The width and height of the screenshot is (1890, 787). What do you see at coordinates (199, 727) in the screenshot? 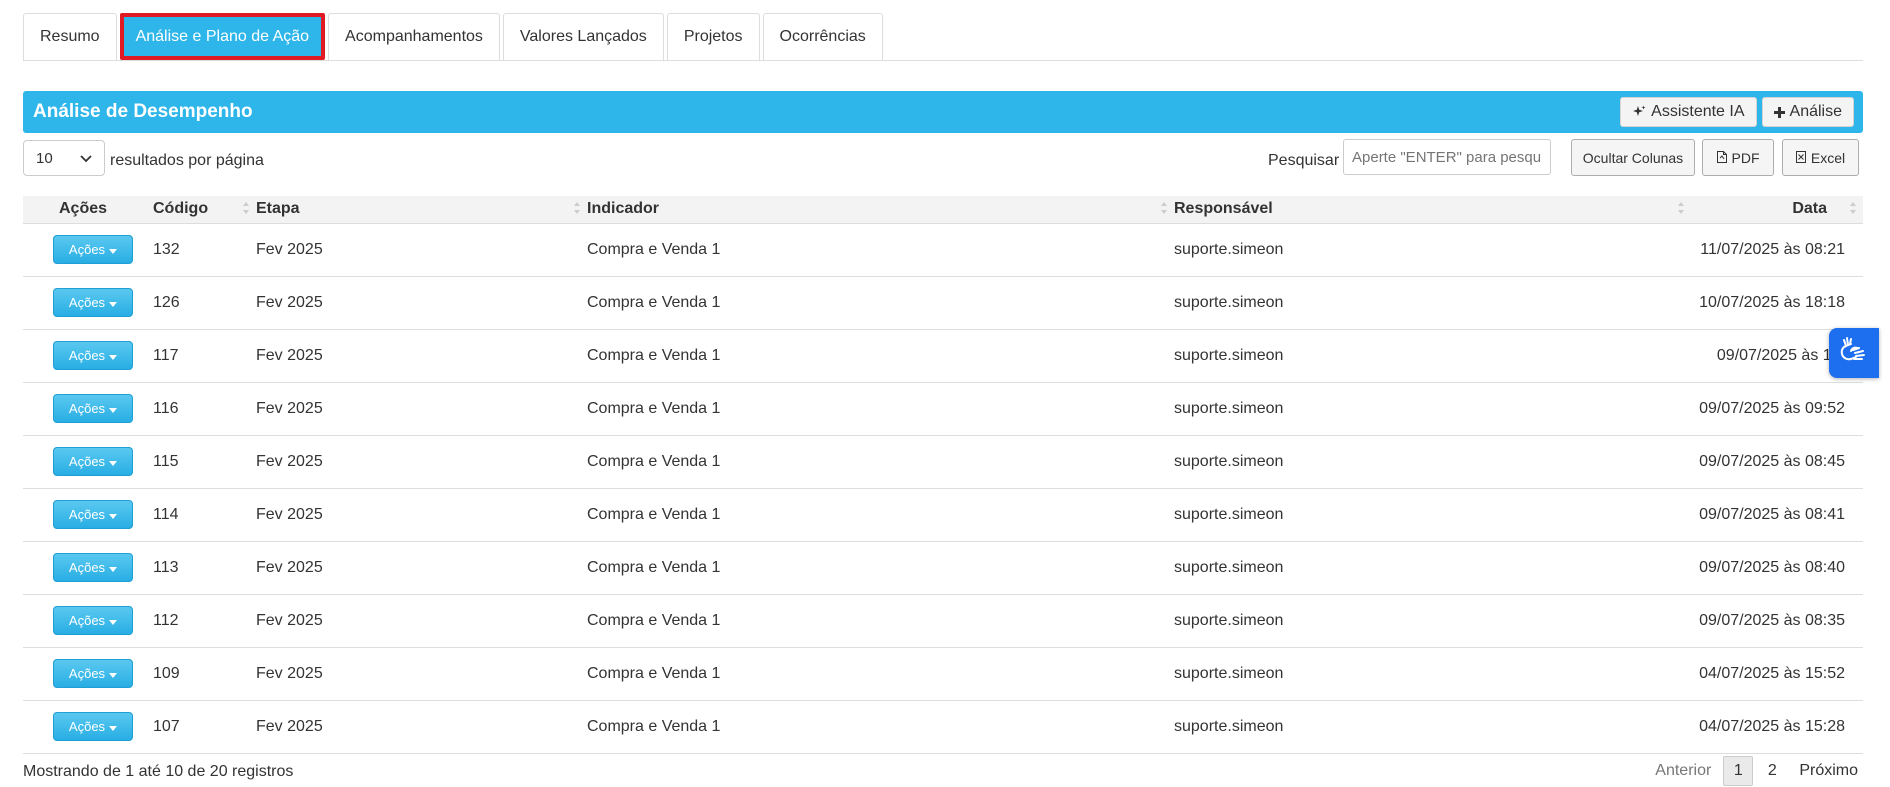
I see `codigo-cell: 107` at bounding box center [199, 727].